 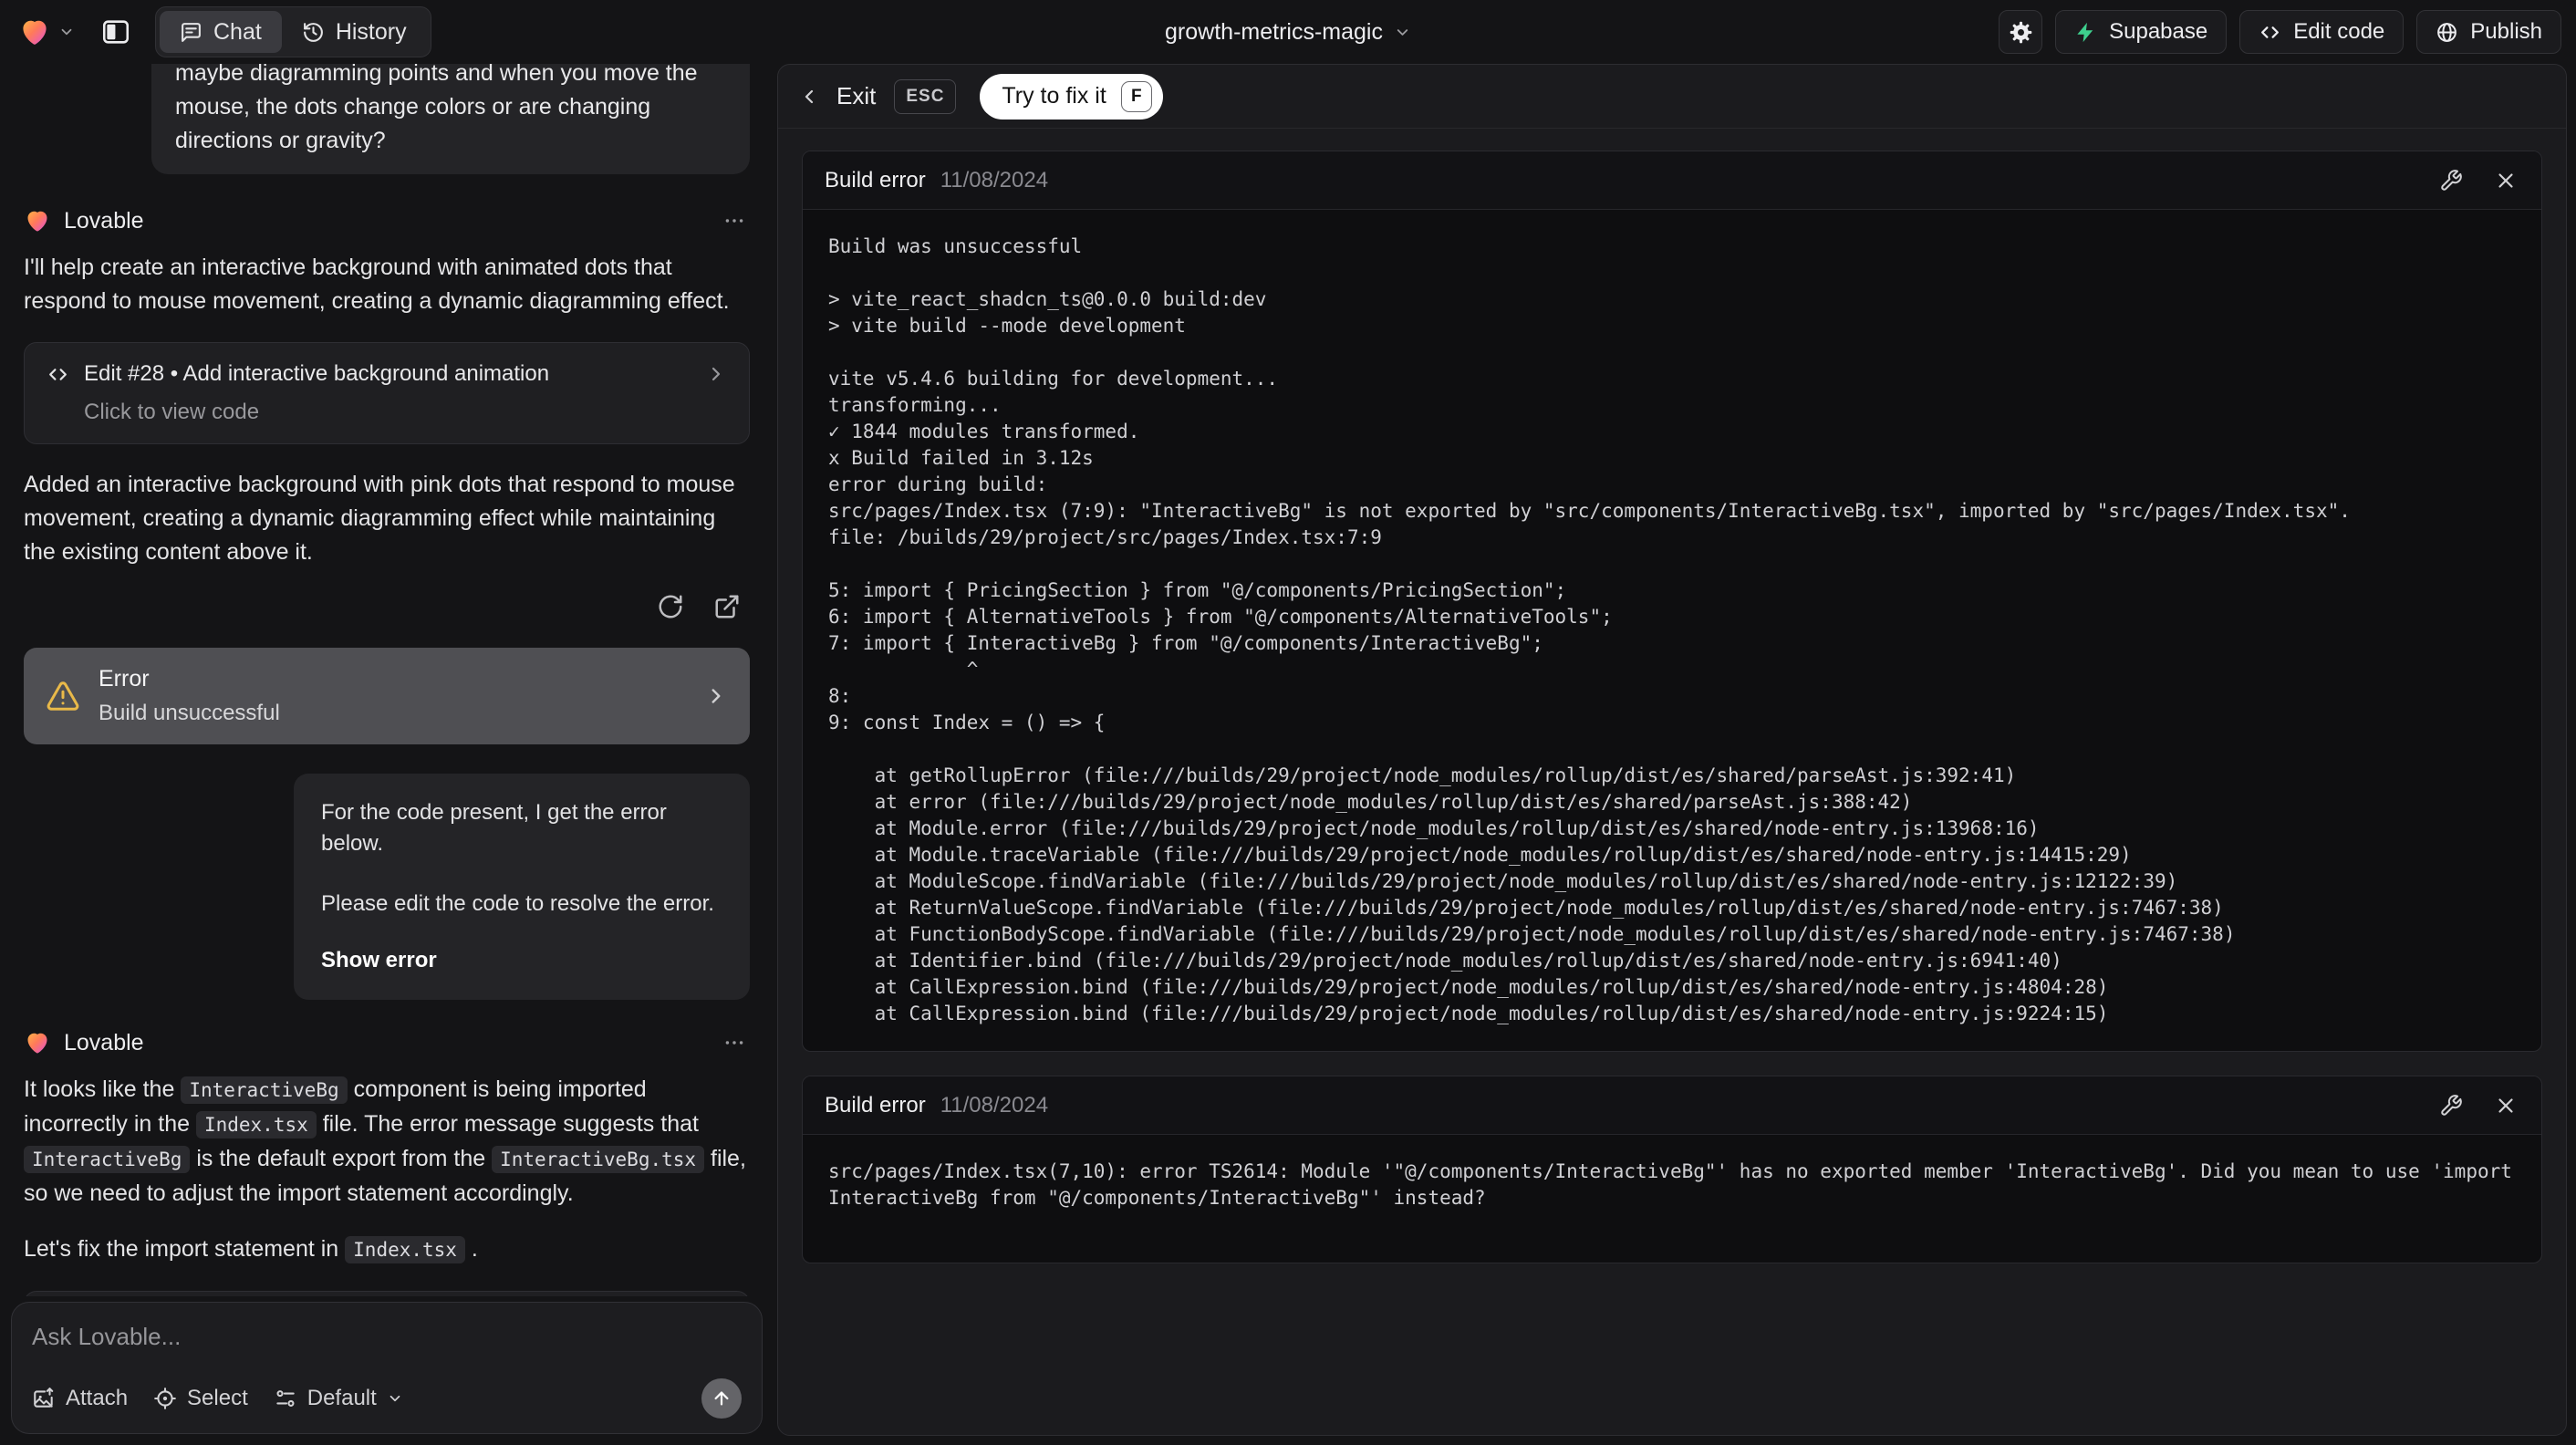 I want to click on restore-version-button, so click(x=671, y=606).